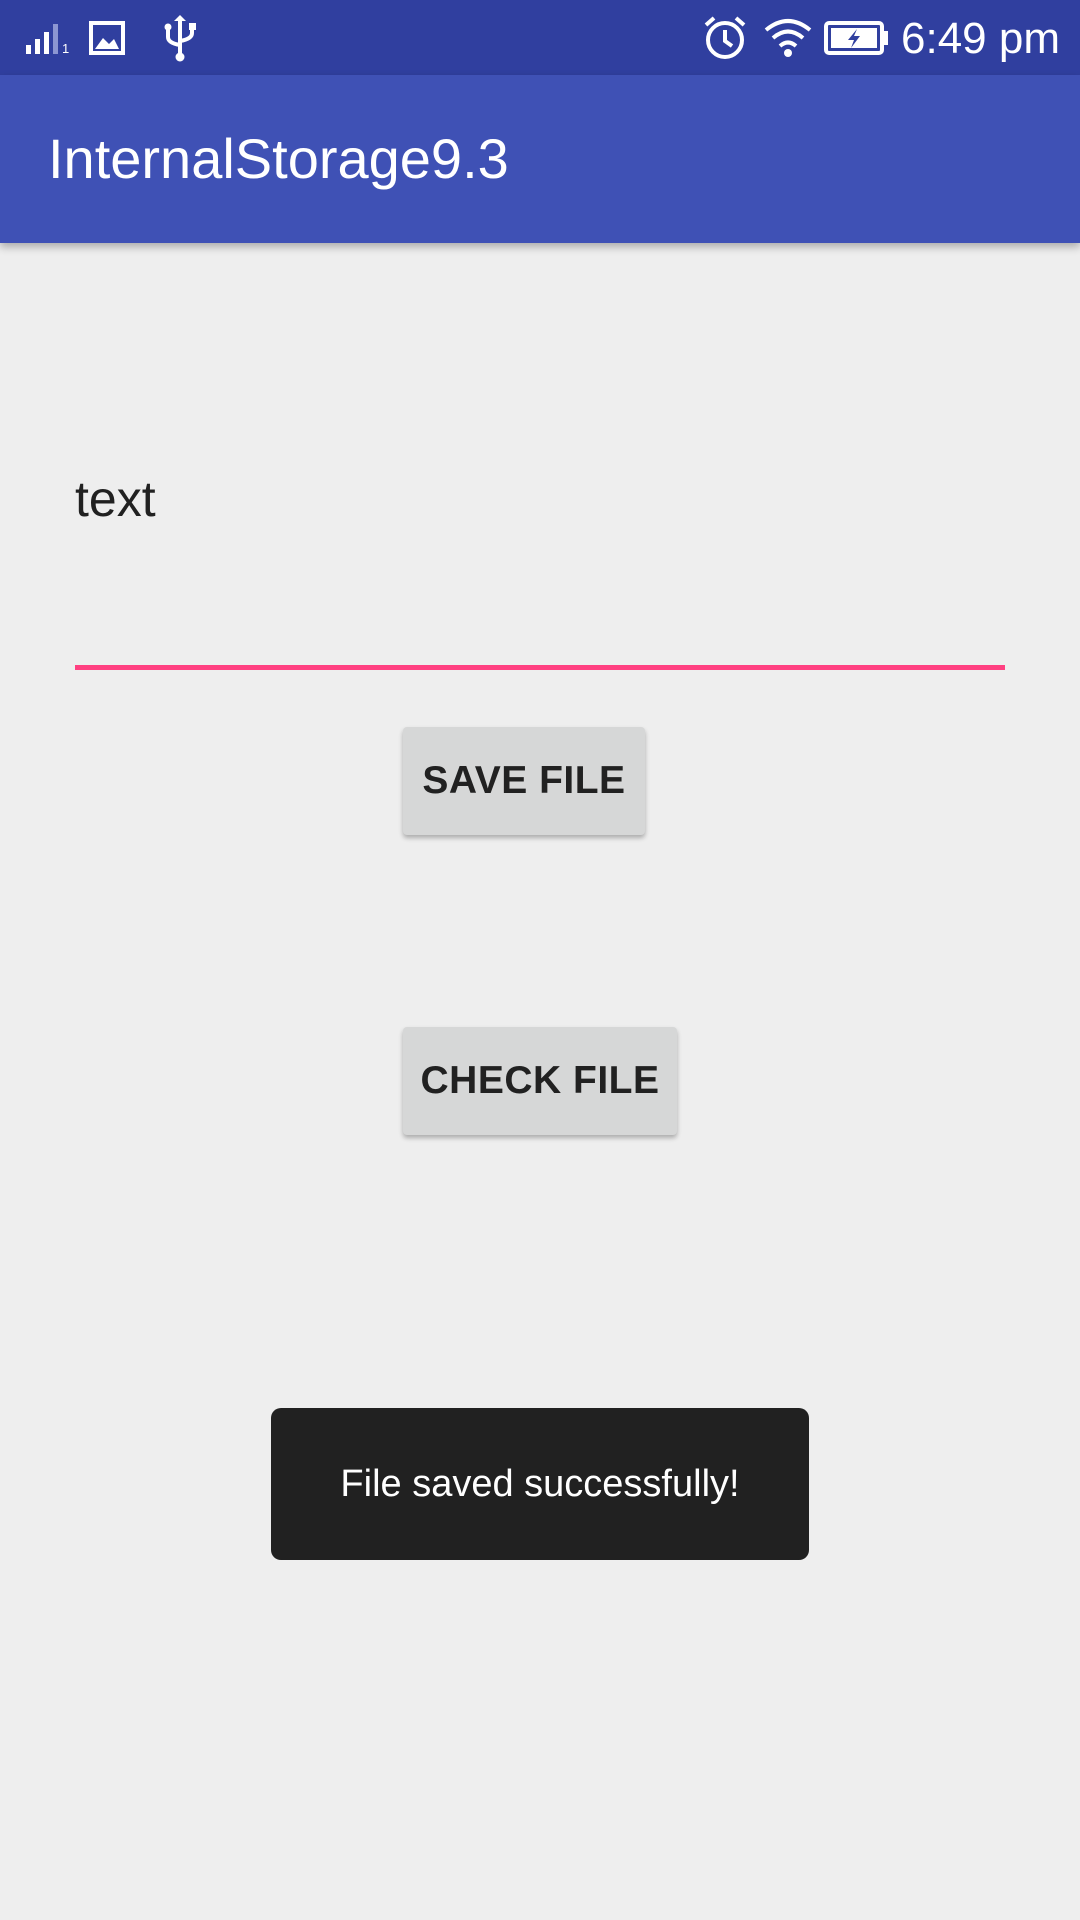 This screenshot has height=1920, width=1080. What do you see at coordinates (524, 781) in the screenshot?
I see `save-file-button: SAVE FILE` at bounding box center [524, 781].